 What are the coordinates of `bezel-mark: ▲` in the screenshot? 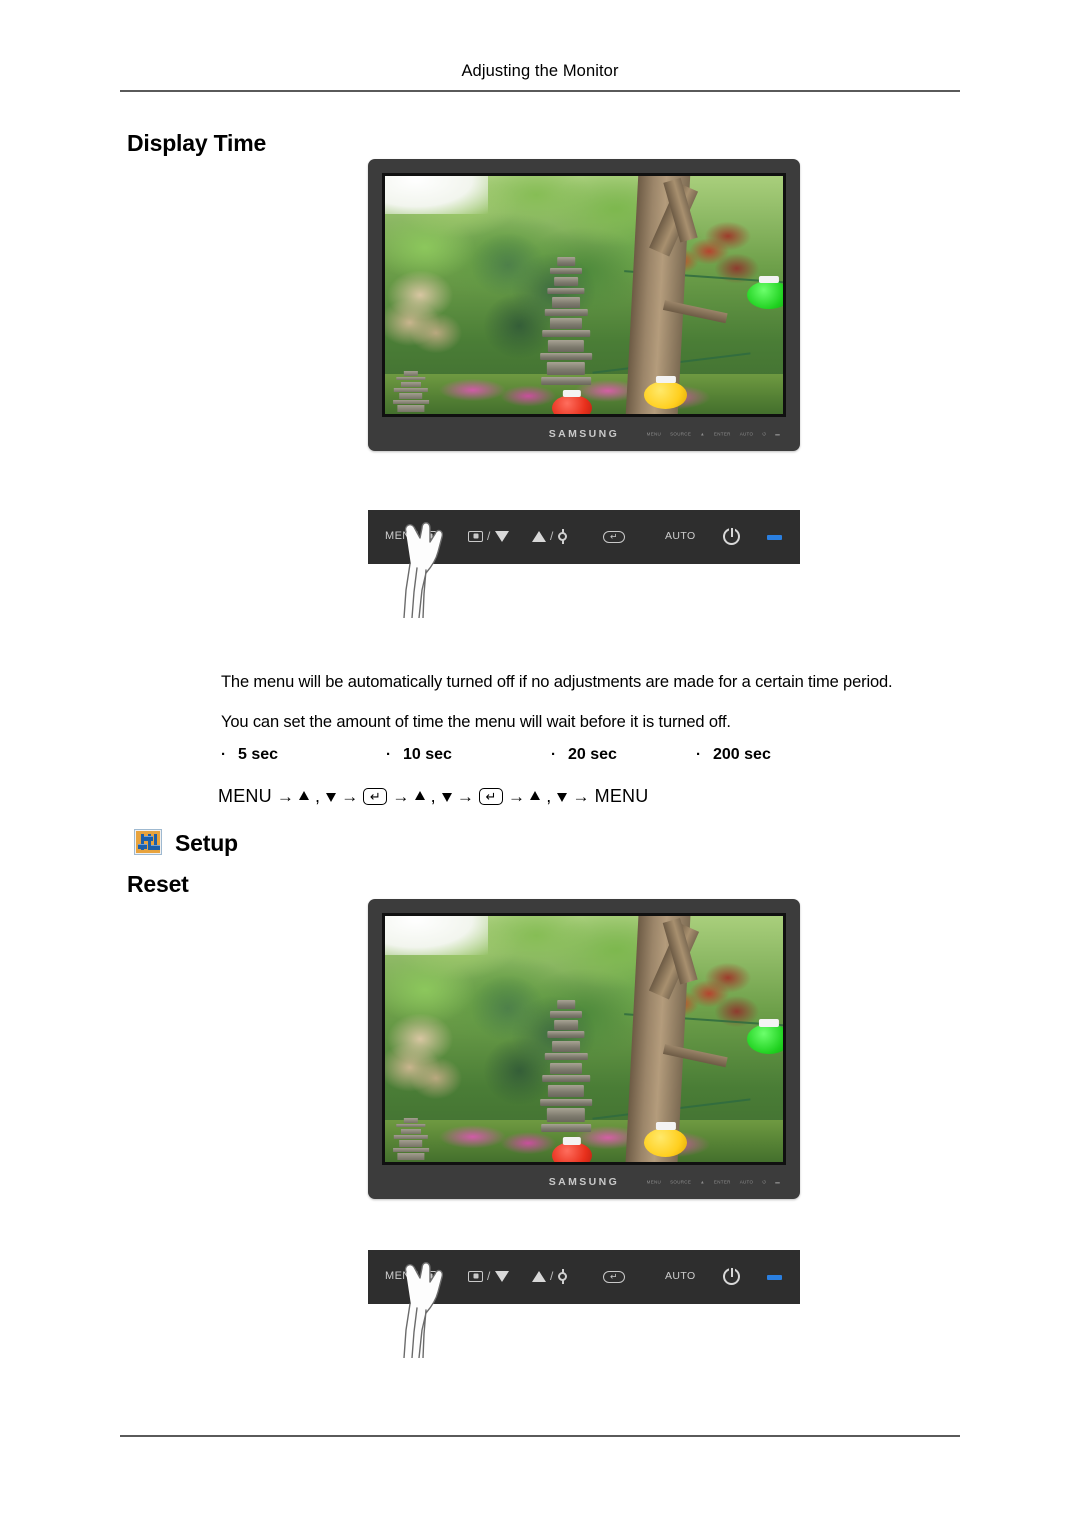 It's located at (702, 434).